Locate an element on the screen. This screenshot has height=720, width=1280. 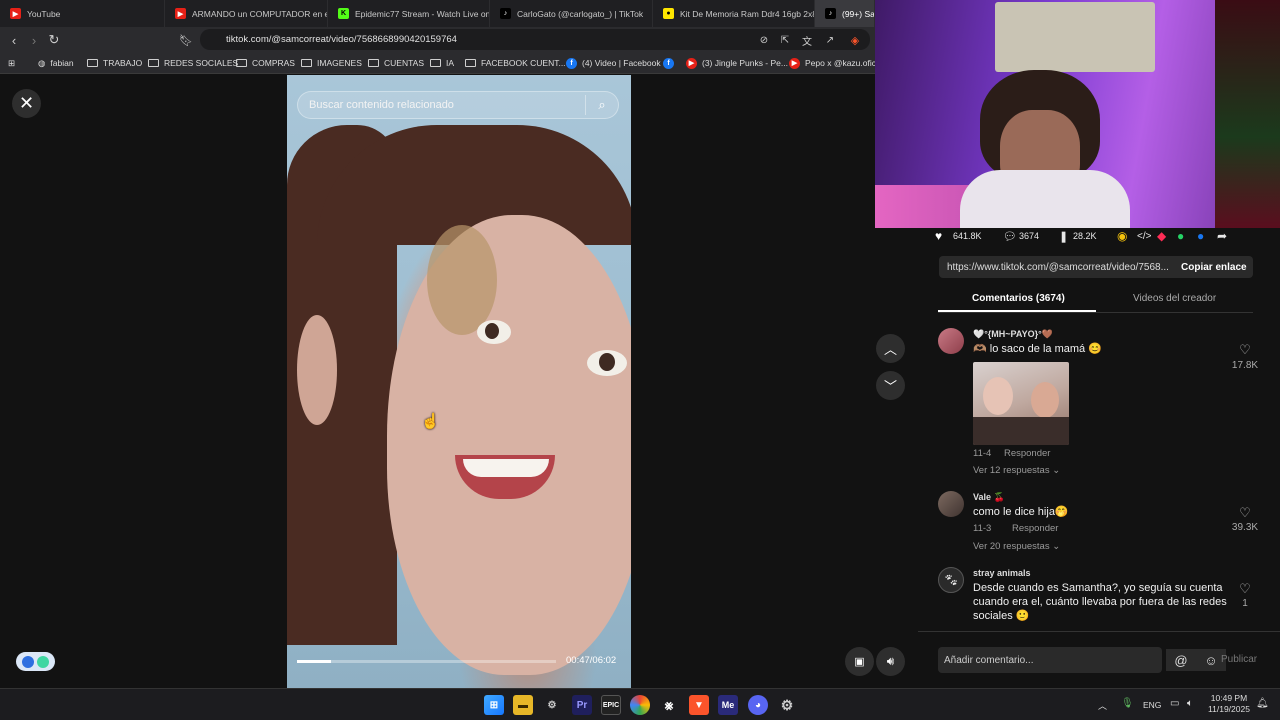
brave-shield-icon: ◈ is located at coordinates (855, 40).